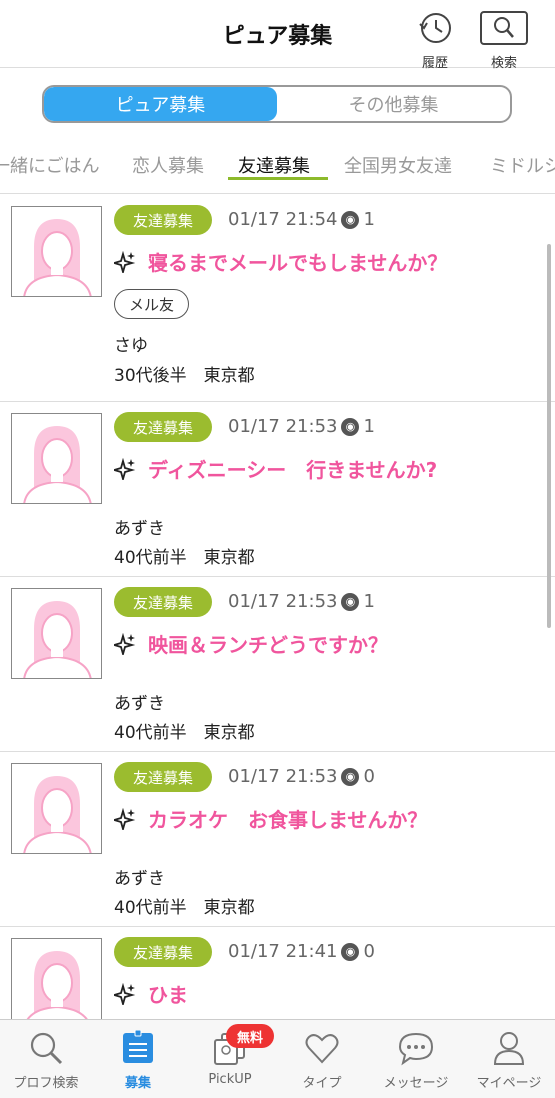  Describe the element at coordinates (509, 1048) in the screenshot. I see `person-icon` at that location.